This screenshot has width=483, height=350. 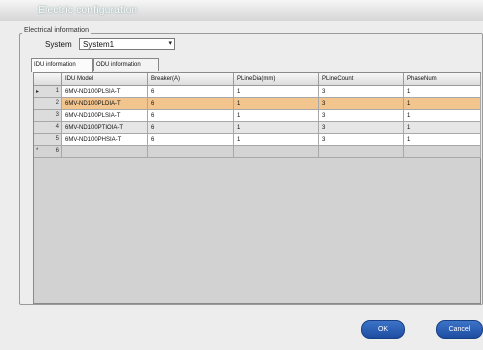 I want to click on row-header: 5, so click(x=48, y=140).